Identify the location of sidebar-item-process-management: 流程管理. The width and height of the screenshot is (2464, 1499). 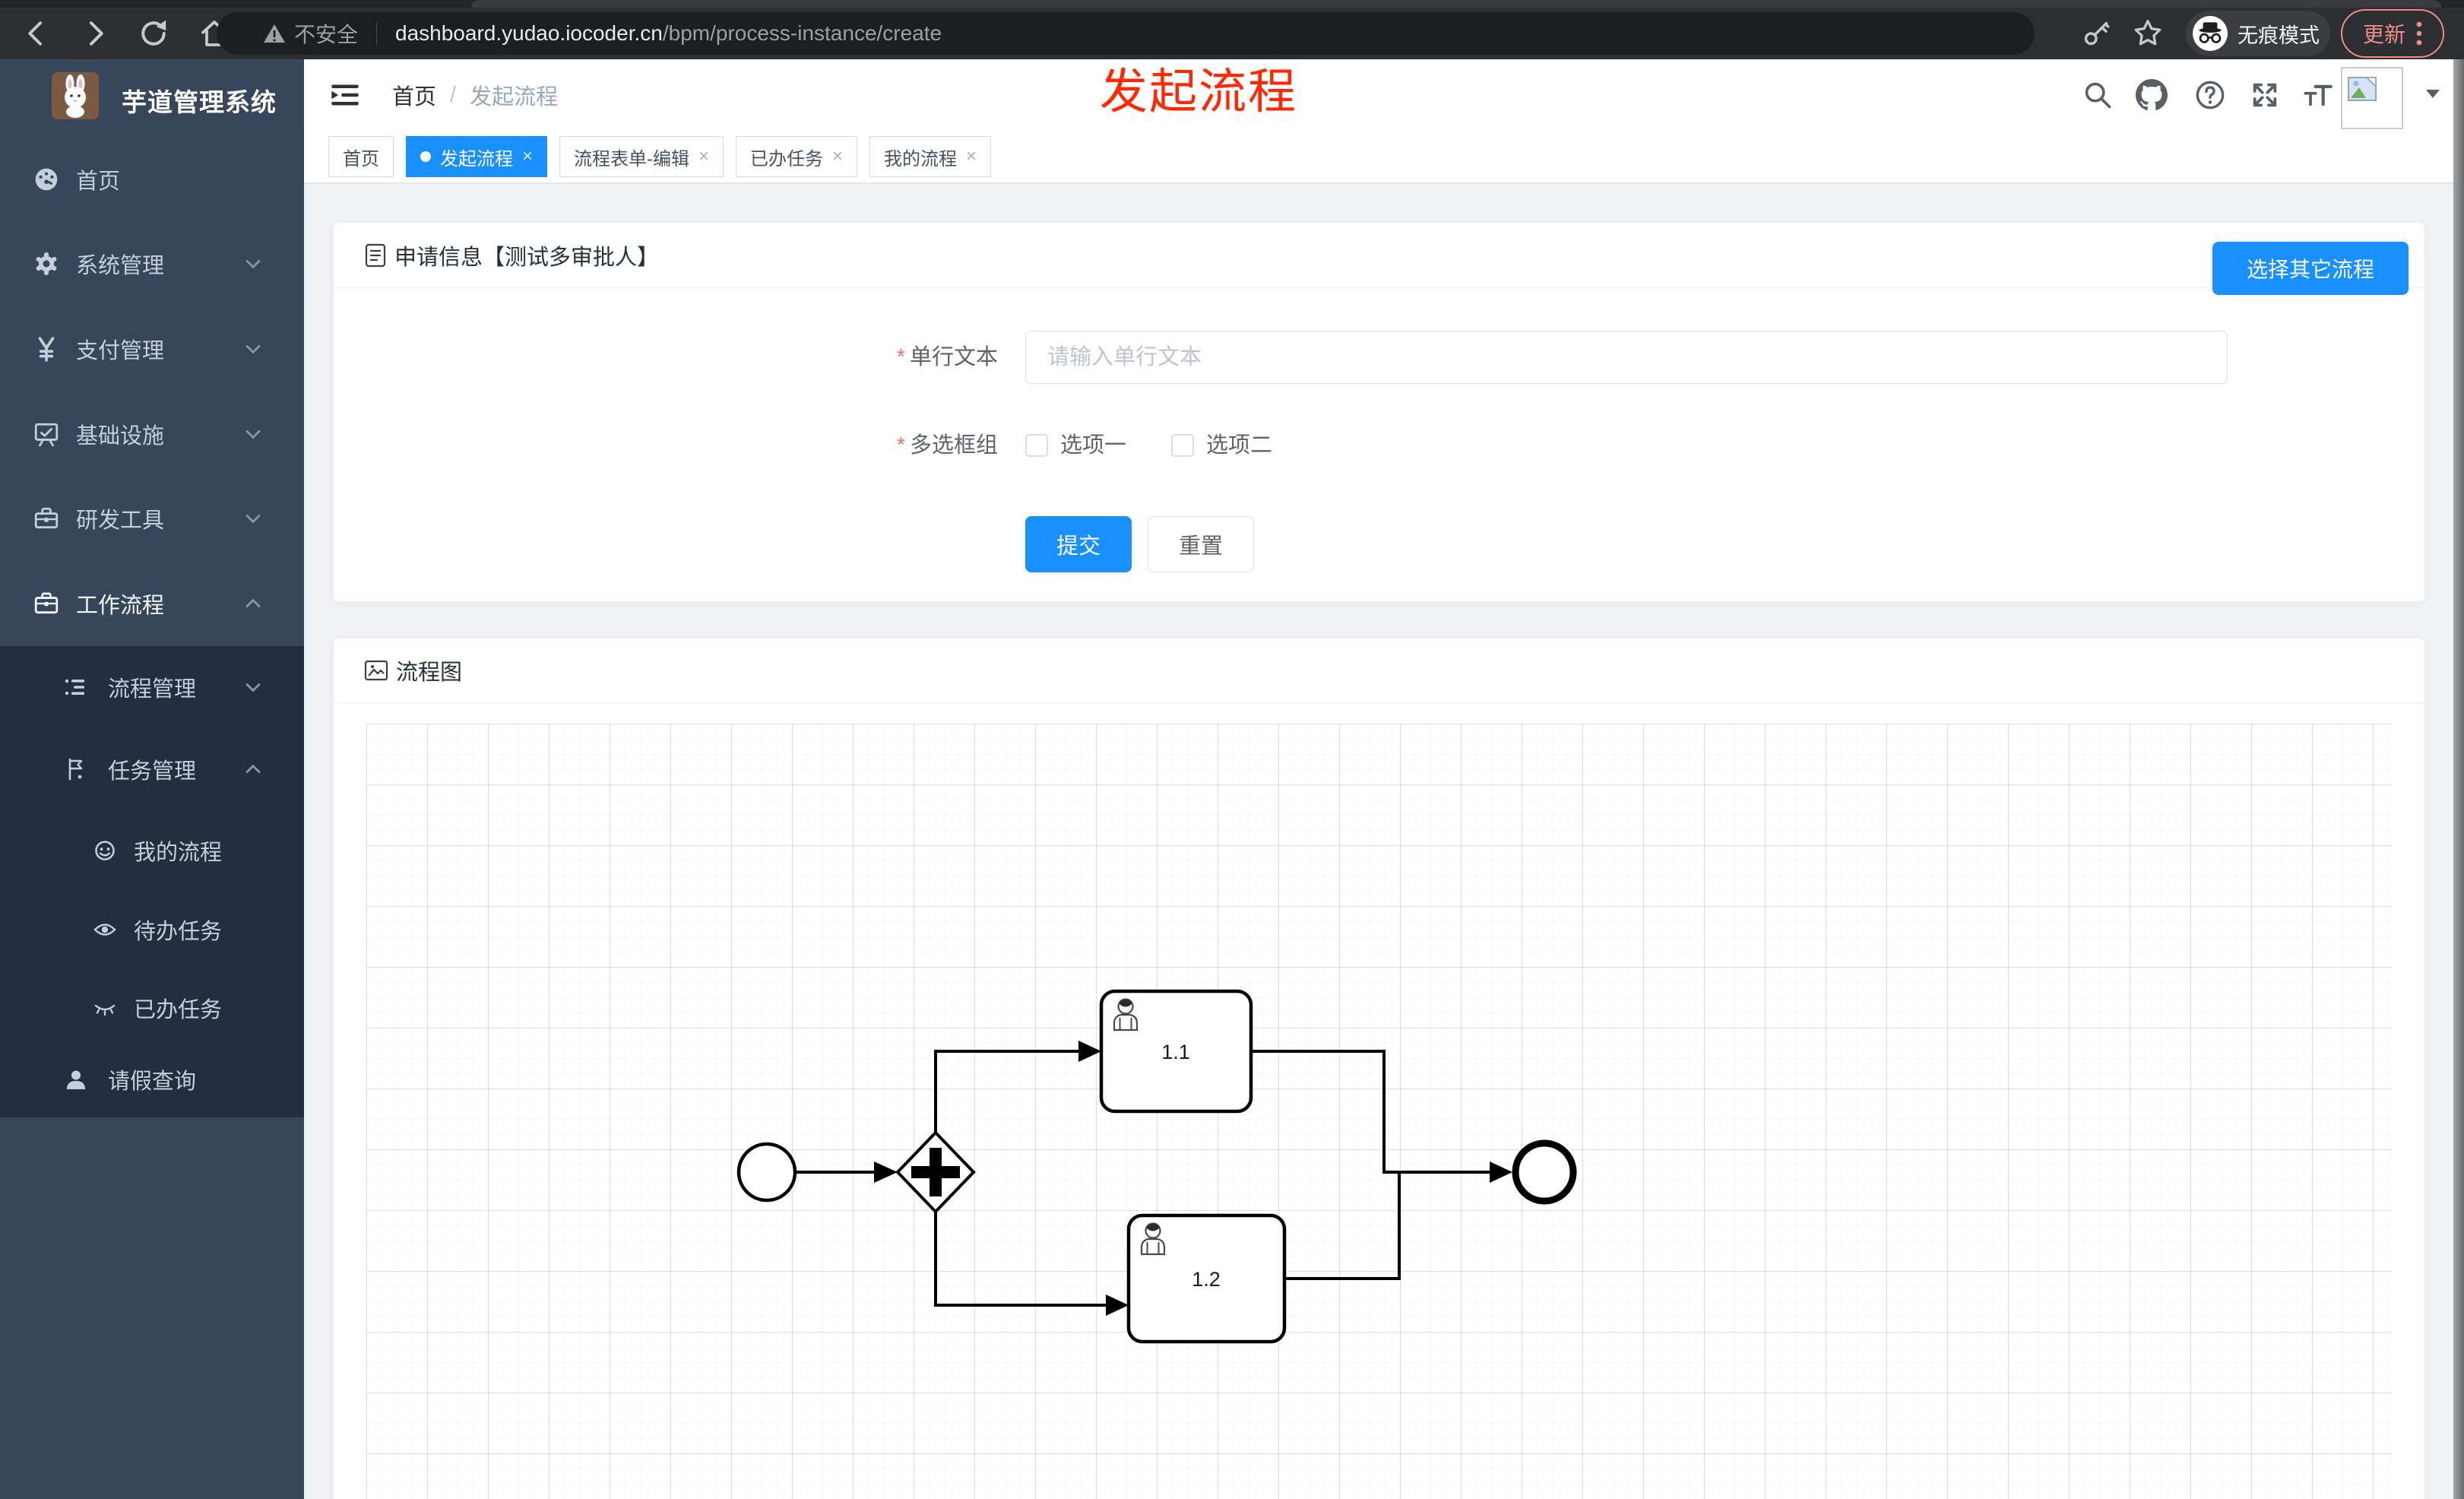
(152, 687).